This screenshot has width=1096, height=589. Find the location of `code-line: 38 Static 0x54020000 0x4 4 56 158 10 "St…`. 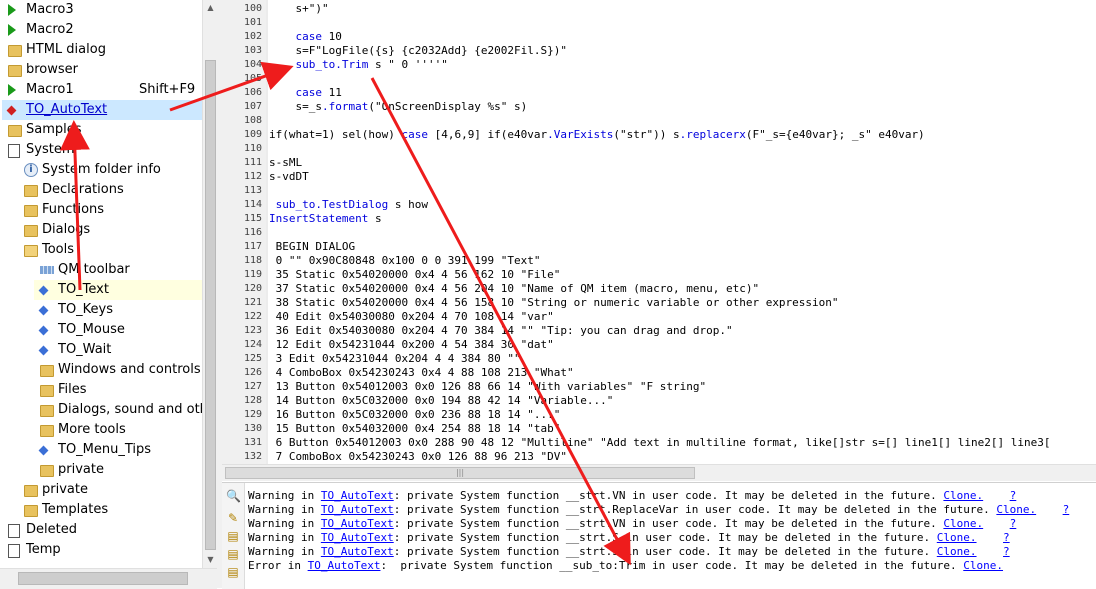

code-line: 38 Static 0x54020000 0x4 4 56 158 10 "St… is located at coordinates (554, 303).